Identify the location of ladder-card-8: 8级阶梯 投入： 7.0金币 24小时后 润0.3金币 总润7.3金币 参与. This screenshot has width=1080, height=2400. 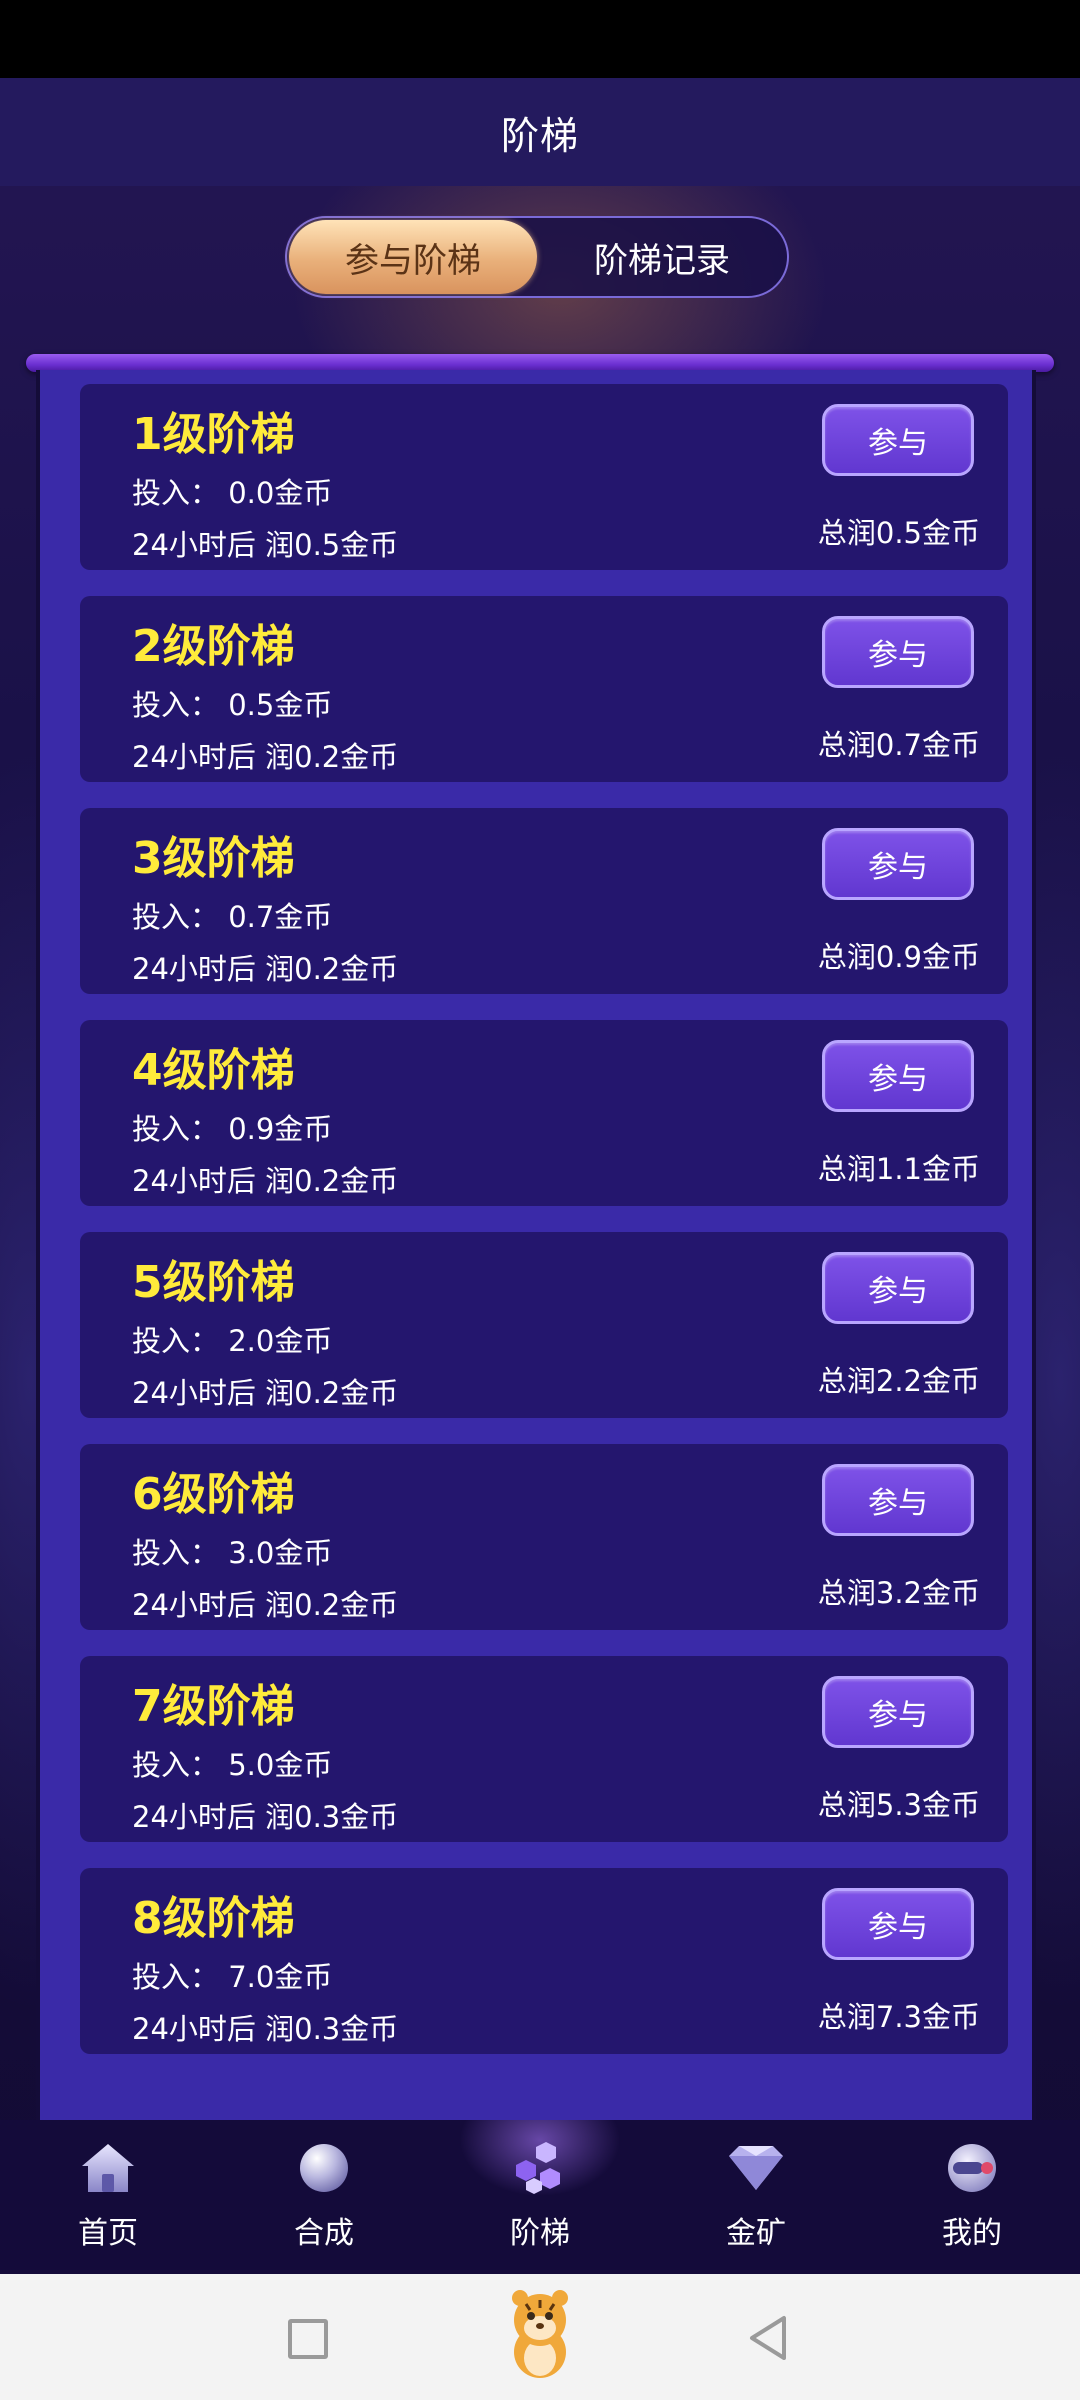
(544, 1961).